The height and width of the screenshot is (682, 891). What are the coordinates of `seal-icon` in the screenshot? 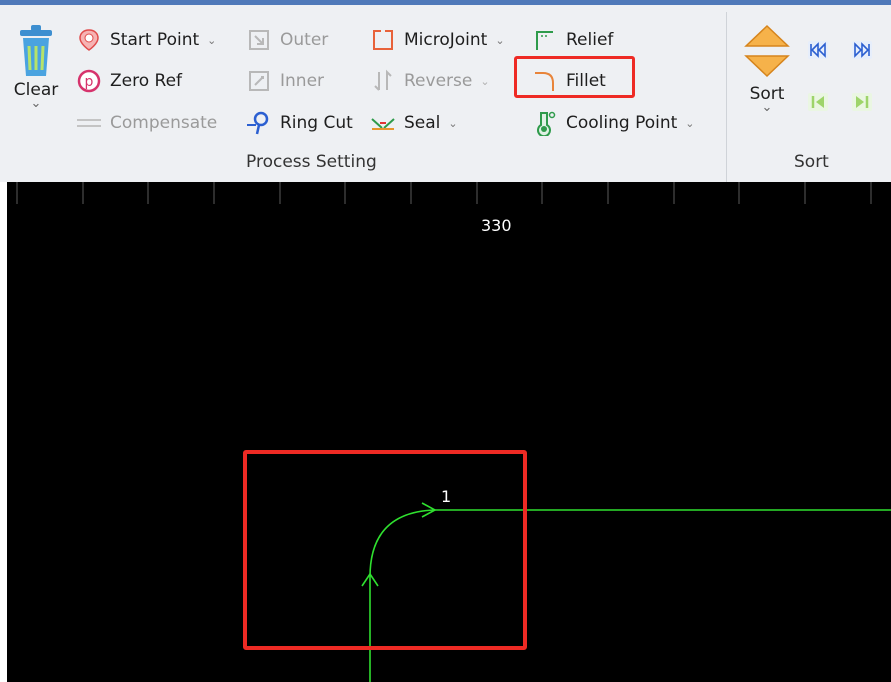 It's located at (383, 123).